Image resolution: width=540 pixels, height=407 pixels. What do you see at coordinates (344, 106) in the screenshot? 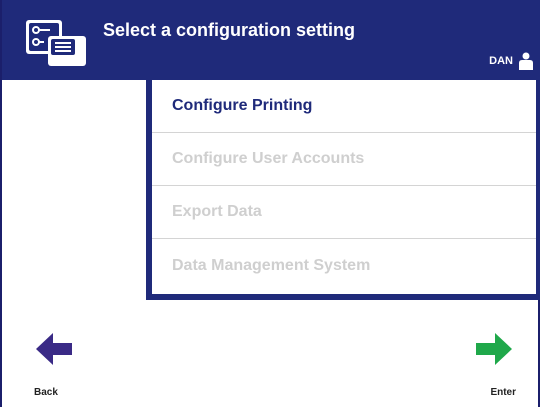
I see `menu-item-configure-printing: Configure Printing` at bounding box center [344, 106].